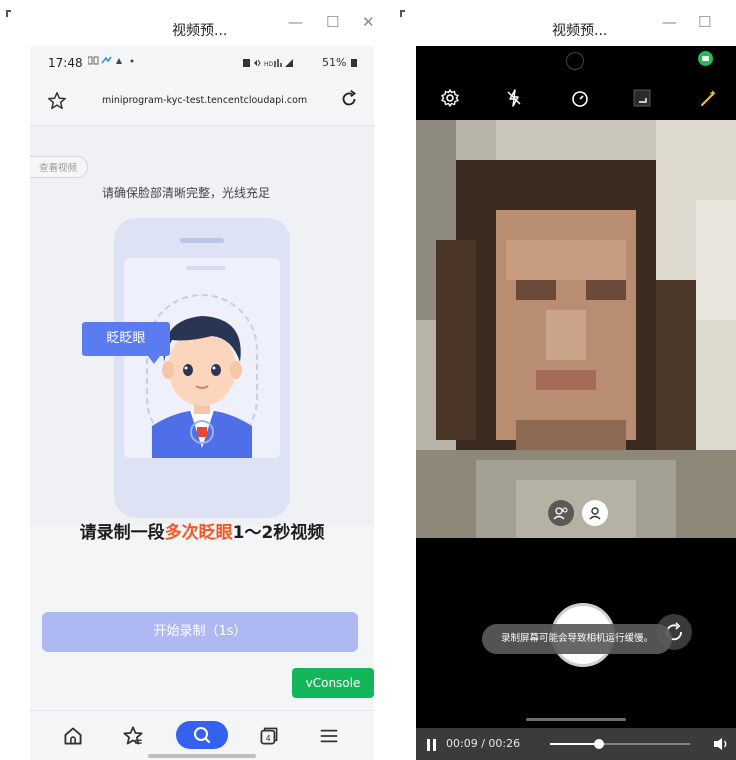 This screenshot has height=760, width=736. I want to click on reload-icon, so click(349, 99).